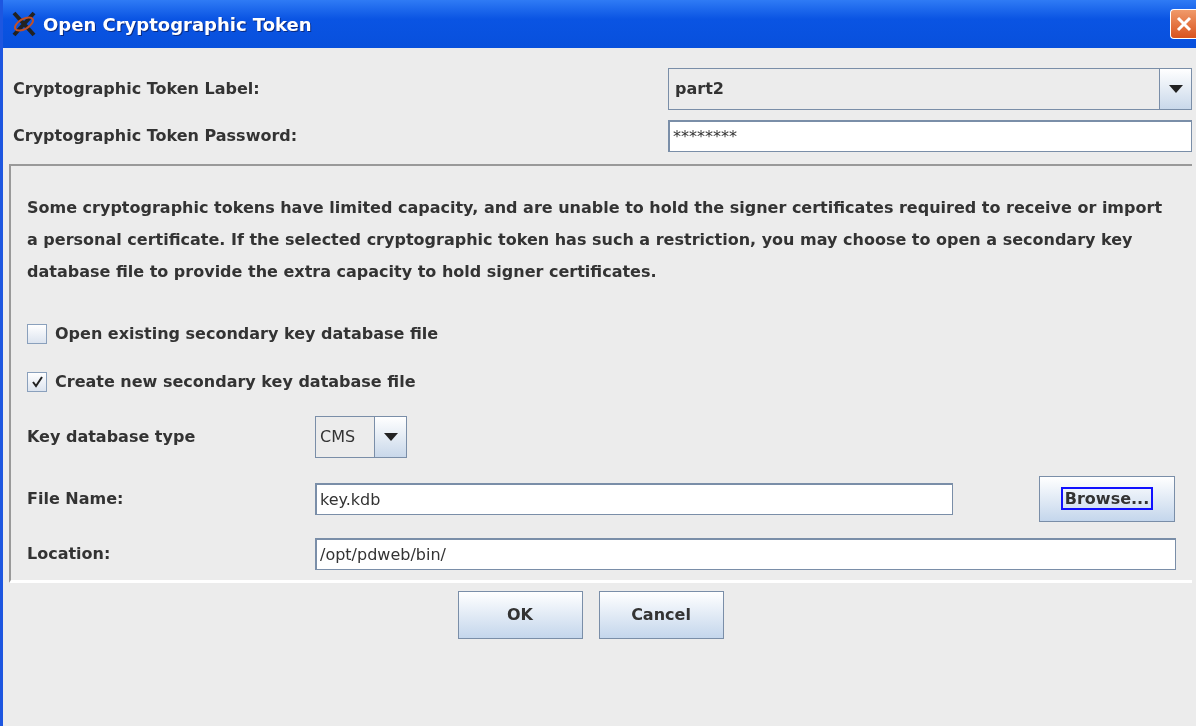 The height and width of the screenshot is (726, 1196). What do you see at coordinates (136, 89) in the screenshot?
I see `field-label: Cryptographic Token Label:` at bounding box center [136, 89].